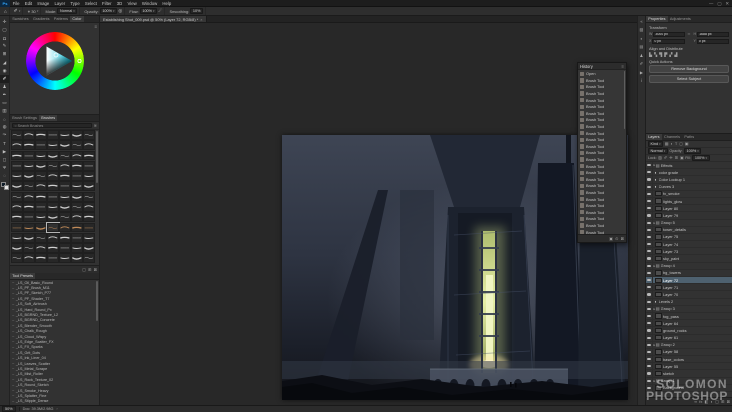 The width and height of the screenshot is (732, 412). What do you see at coordinates (602, 74) in the screenshot?
I see `history-state: Open` at bounding box center [602, 74].